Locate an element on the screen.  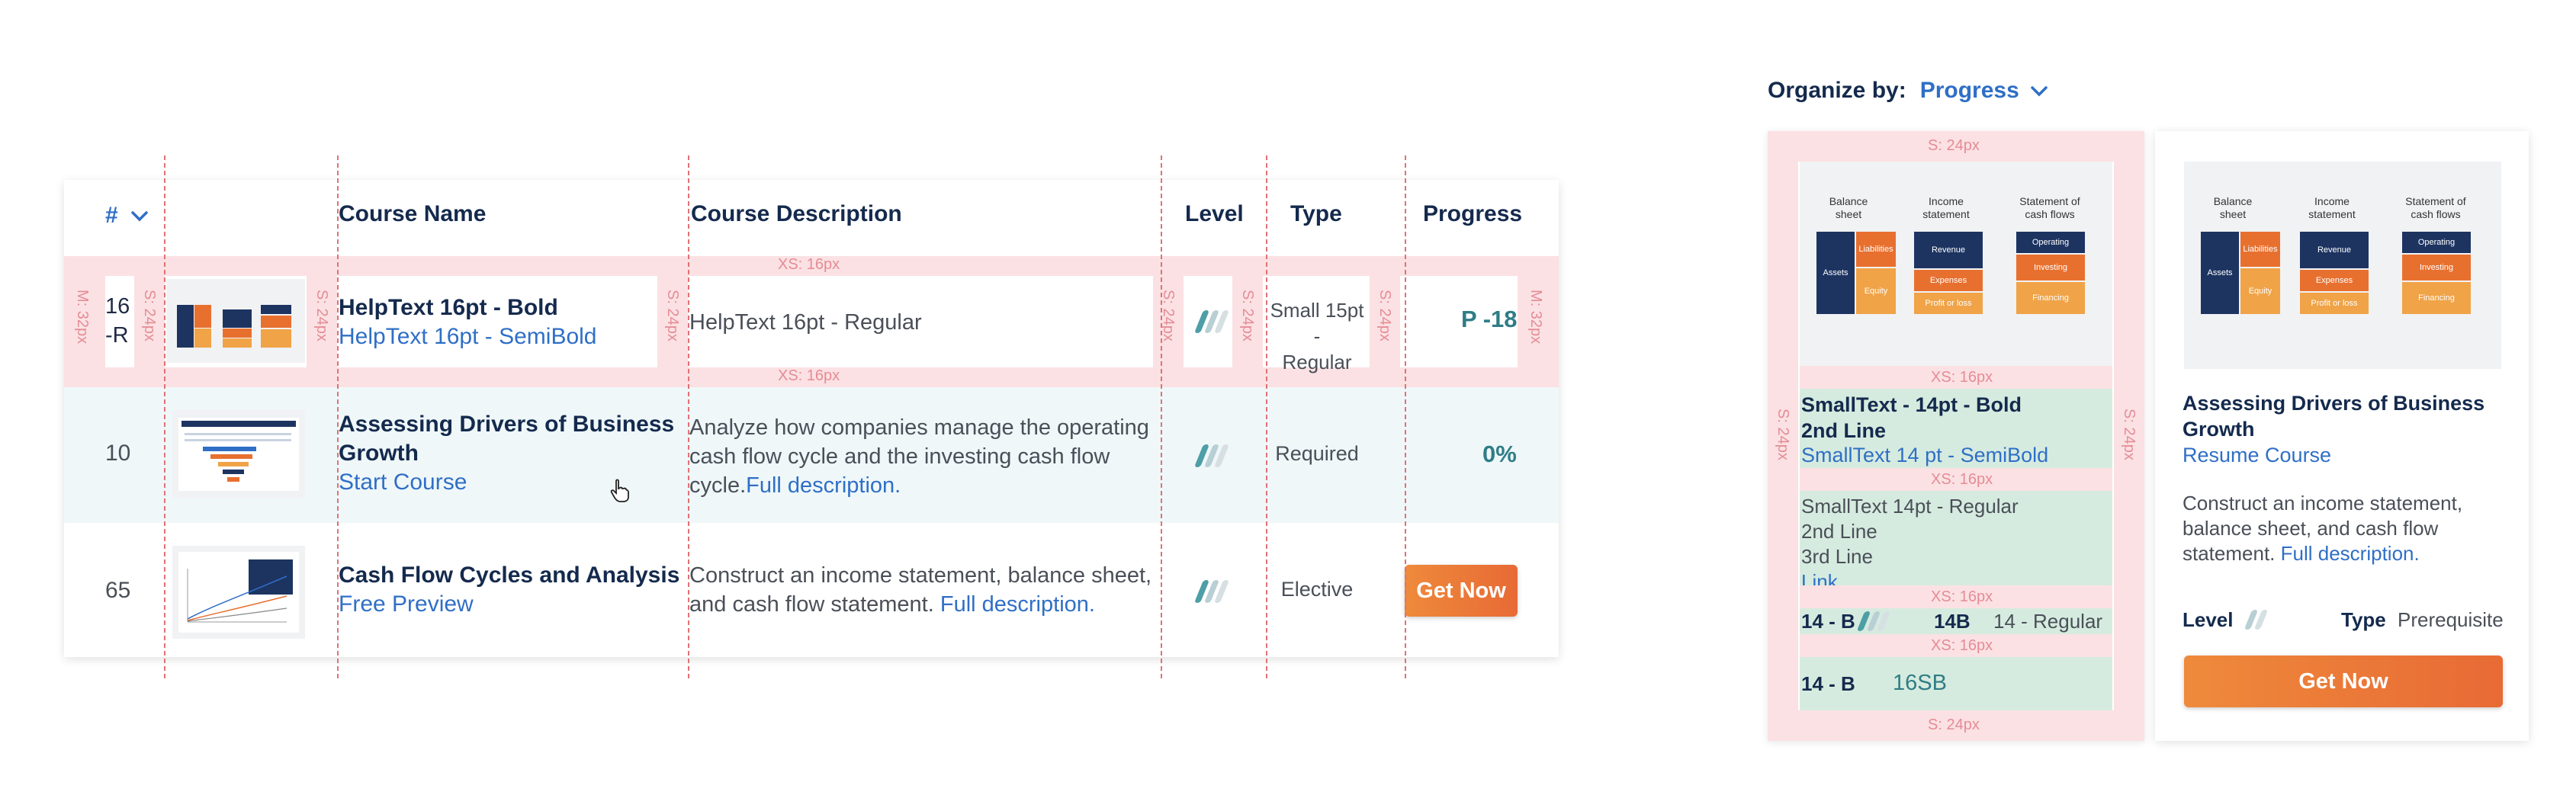
organize-by: Organize by: Progress is located at coordinates (1908, 91).